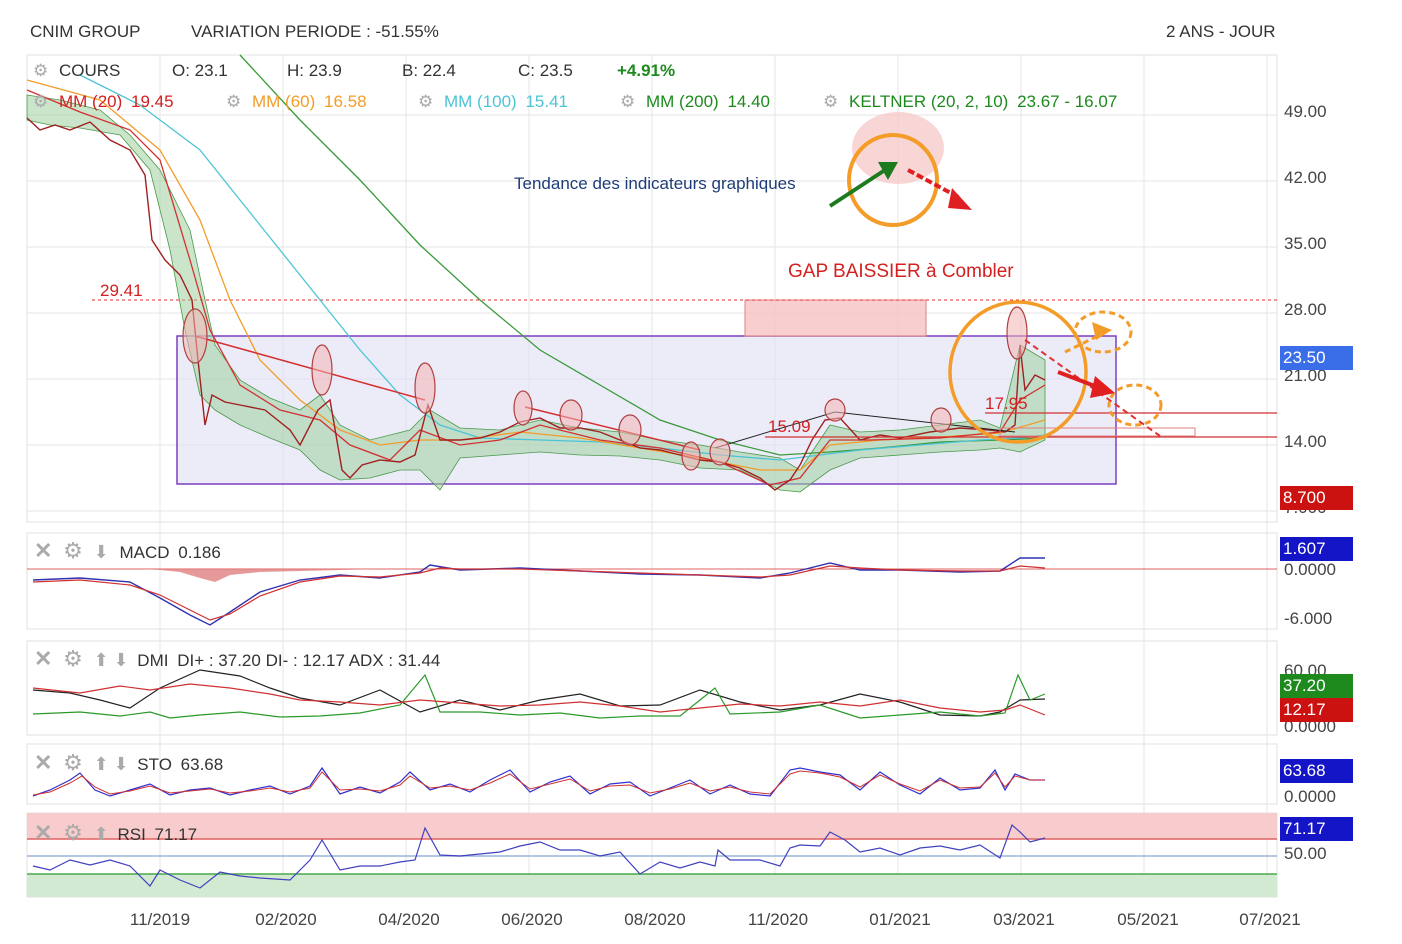 This screenshot has width=1402, height=944. I want to click on di-plus-box: 37.20, so click(1316, 686).